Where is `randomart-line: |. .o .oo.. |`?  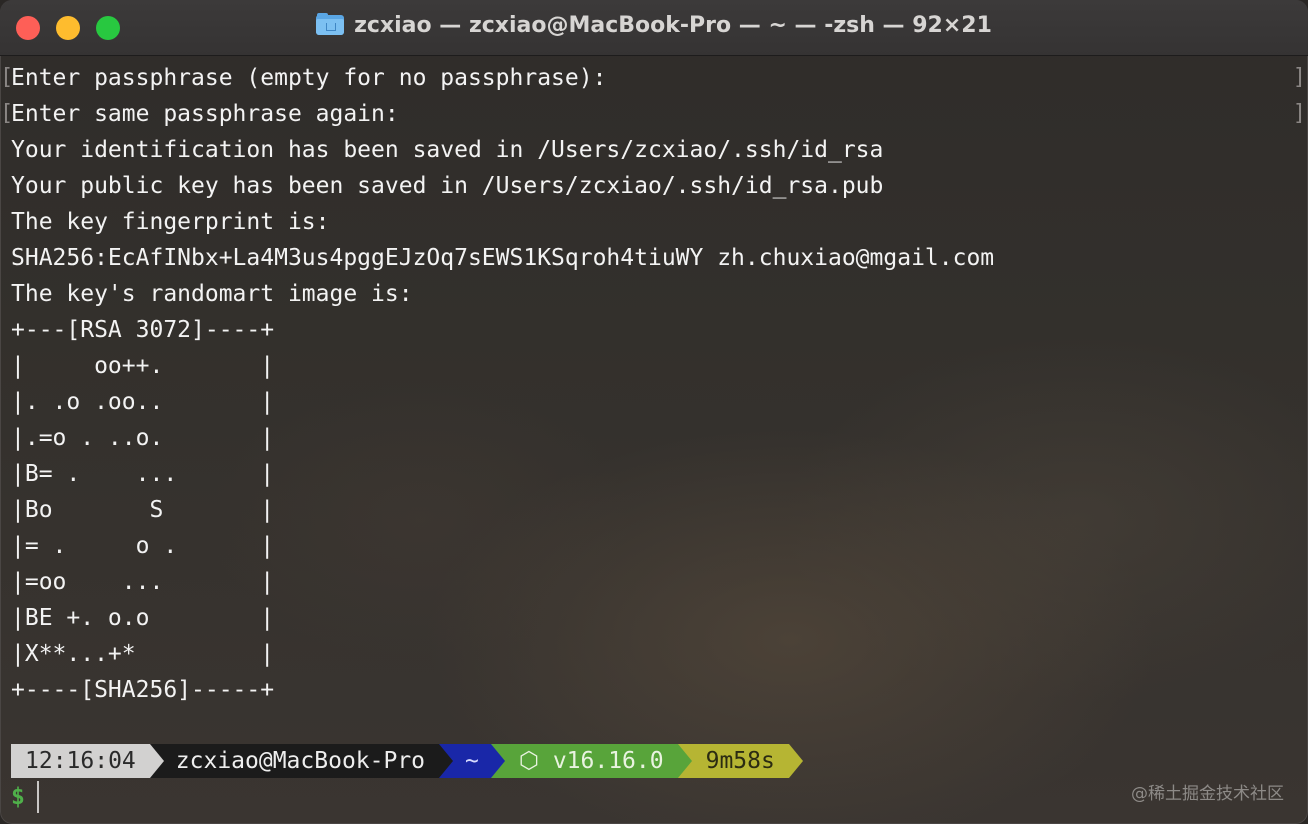
randomart-line: |. .o .oo.. | is located at coordinates (143, 402).